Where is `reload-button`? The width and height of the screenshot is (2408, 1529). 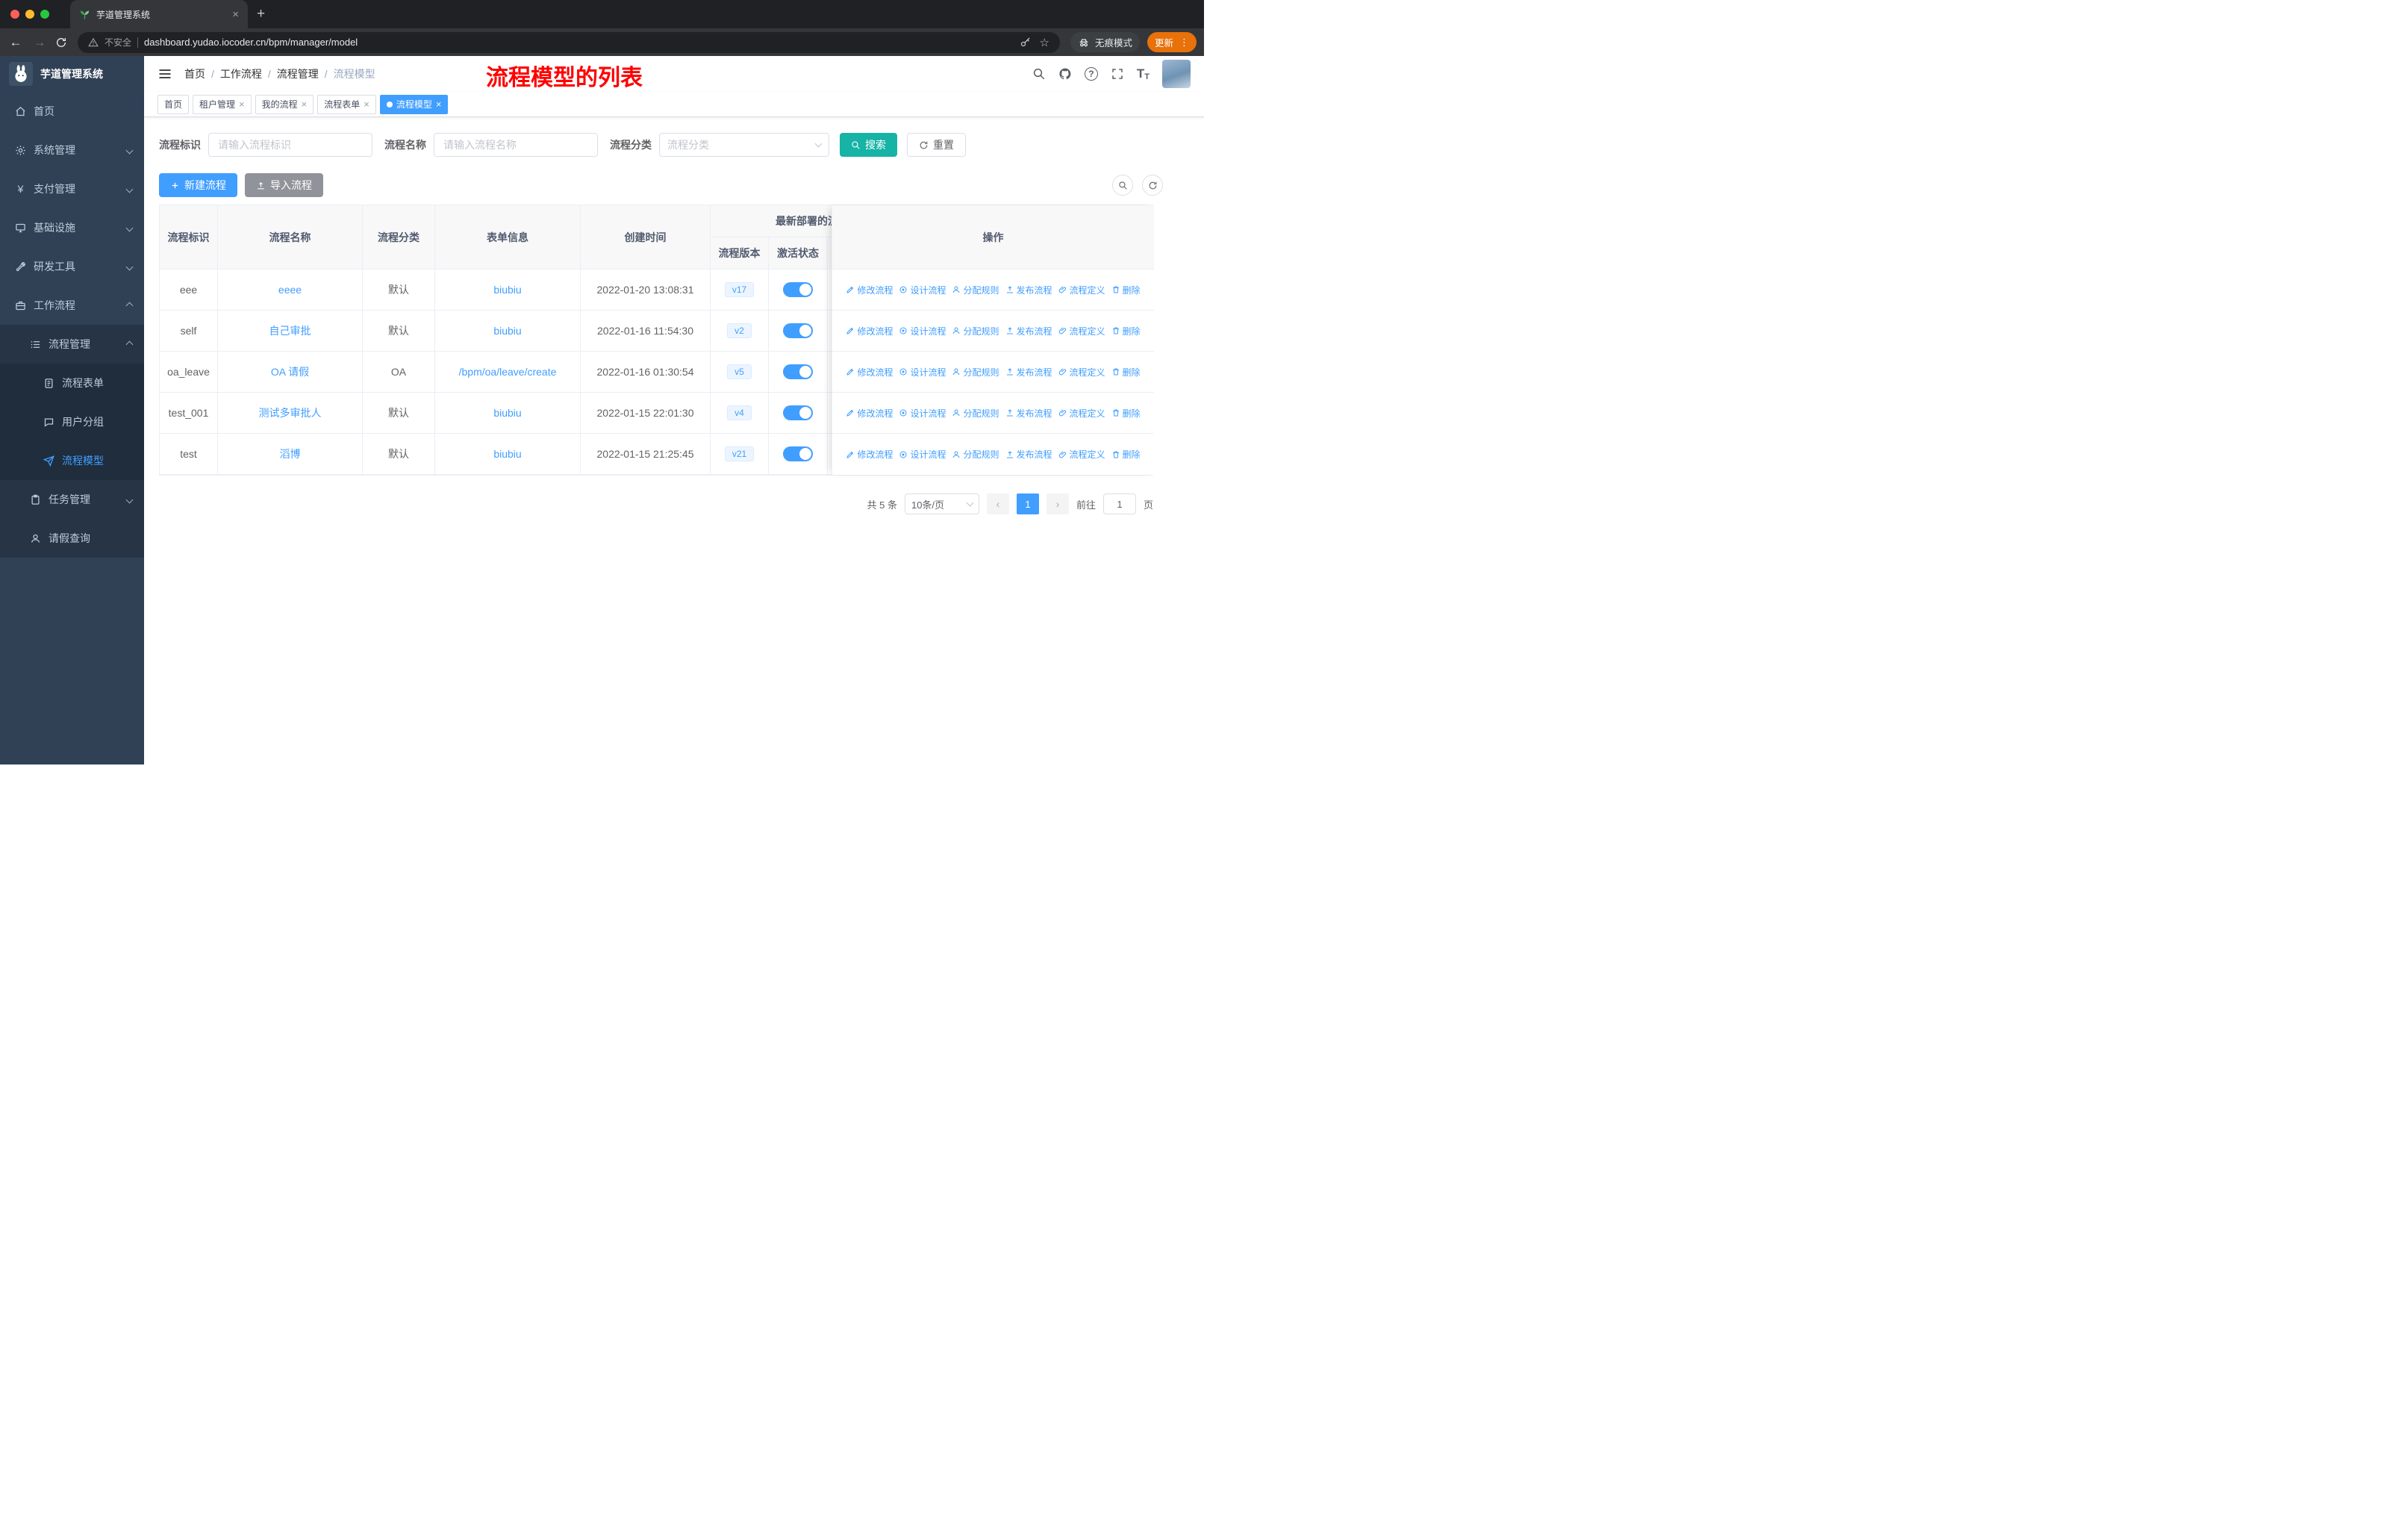 reload-button is located at coordinates (61, 43).